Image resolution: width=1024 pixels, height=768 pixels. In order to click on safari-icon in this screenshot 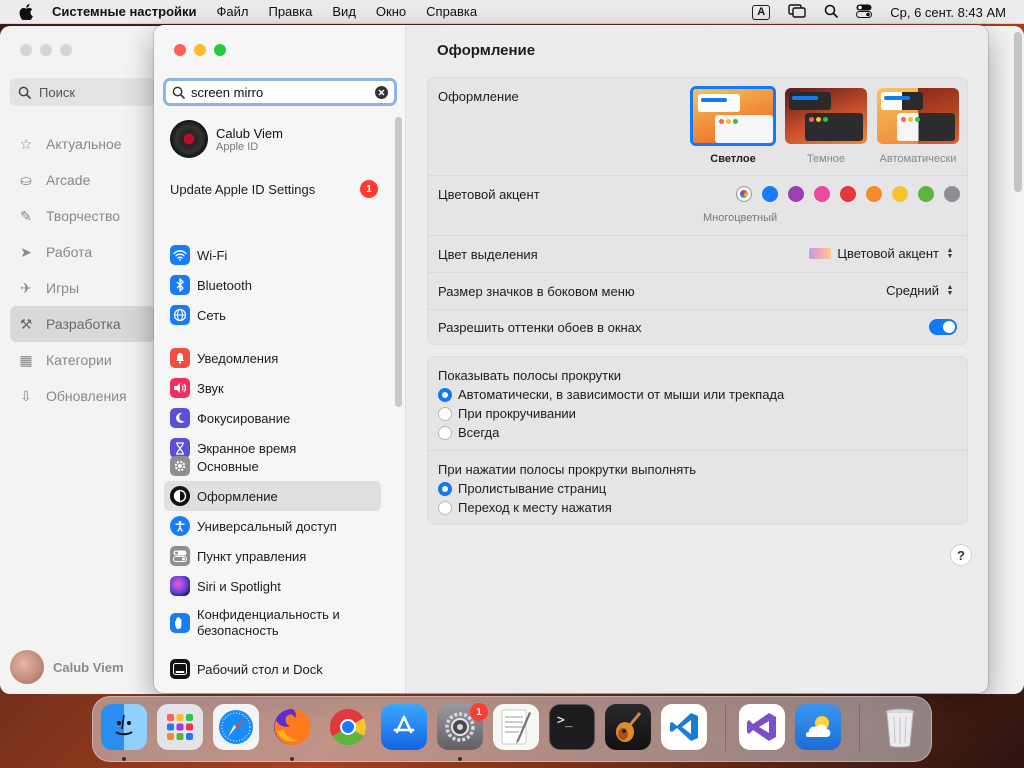, I will do `click(236, 727)`.